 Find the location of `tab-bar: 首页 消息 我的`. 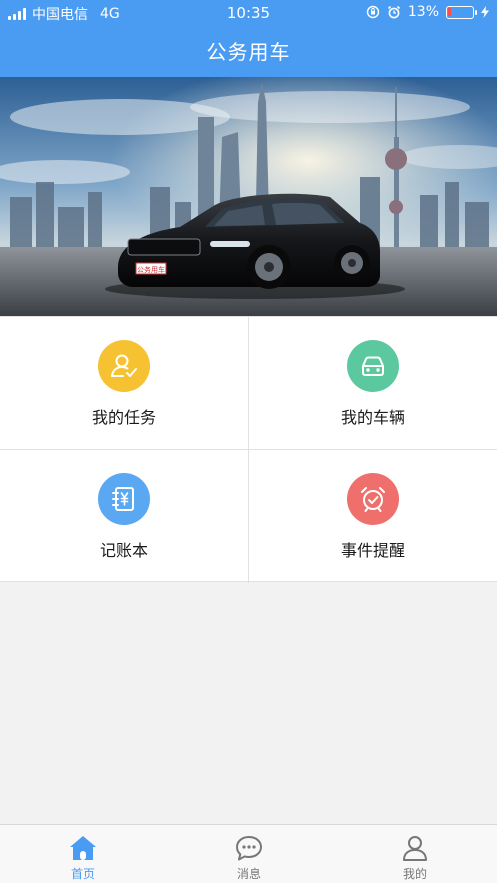

tab-bar: 首页 消息 我的 is located at coordinates (248, 853).